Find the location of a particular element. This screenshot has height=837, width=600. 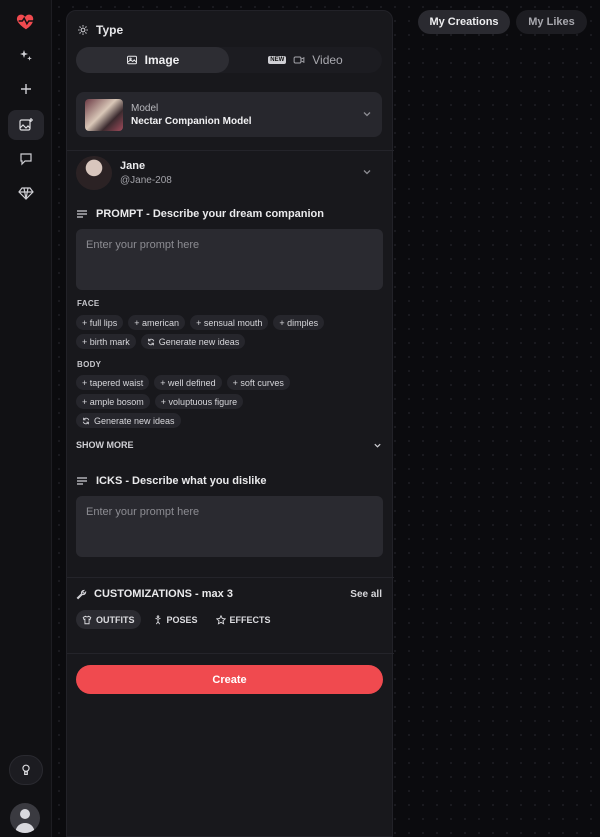

prompt-heading: PROMPT - Describe your dream companion is located at coordinates (200, 214).